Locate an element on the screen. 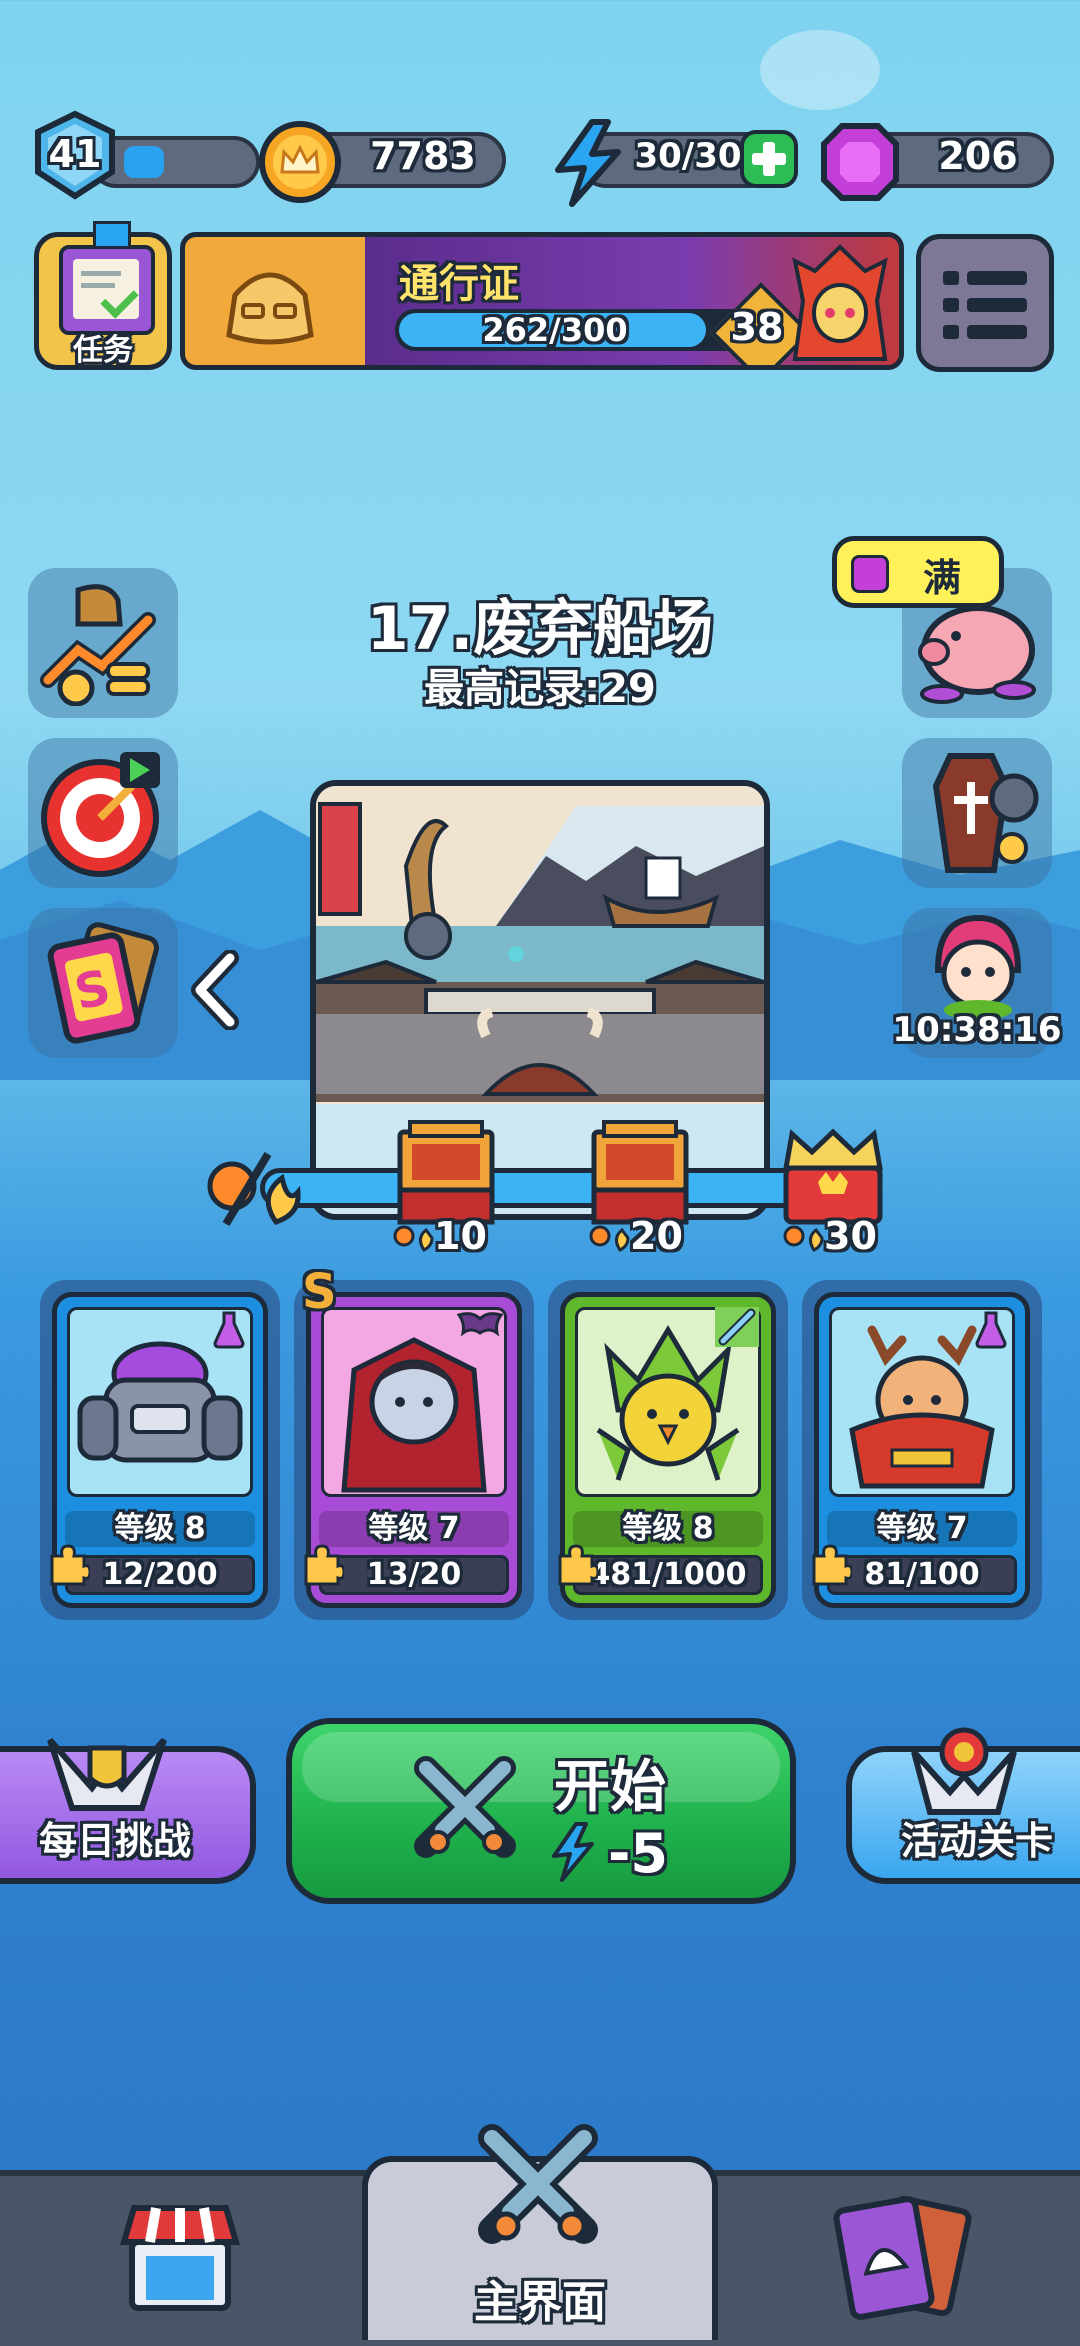 The width and height of the screenshot is (1080, 2346). stage-best-record: 最高记录:29 is located at coordinates (540, 689).